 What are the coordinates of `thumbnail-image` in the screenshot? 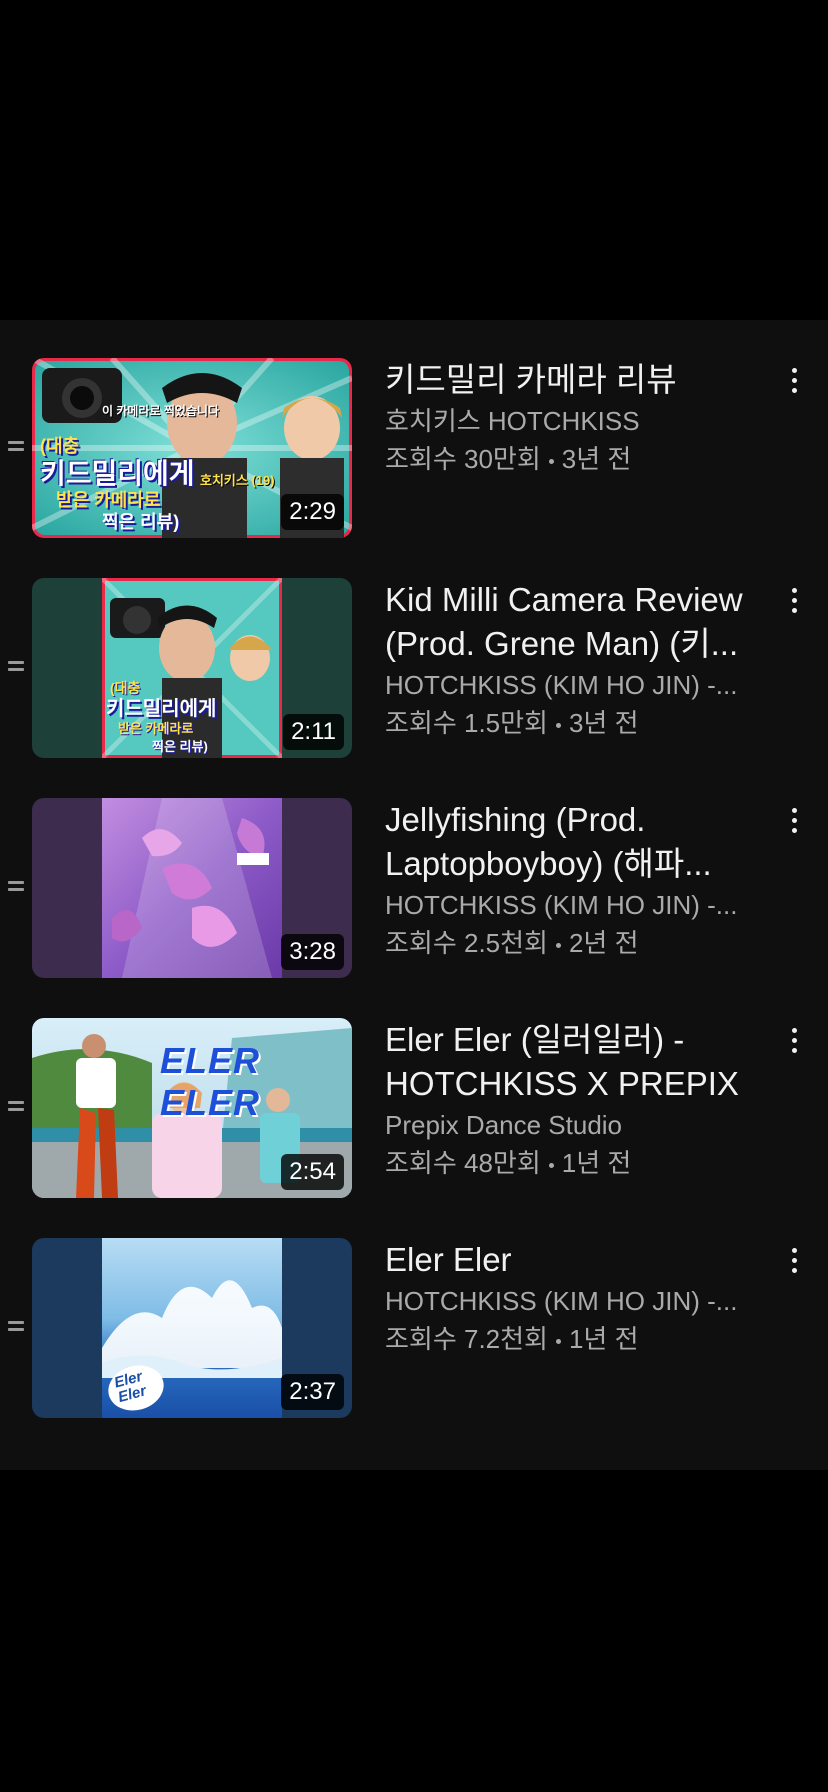 It's located at (192, 888).